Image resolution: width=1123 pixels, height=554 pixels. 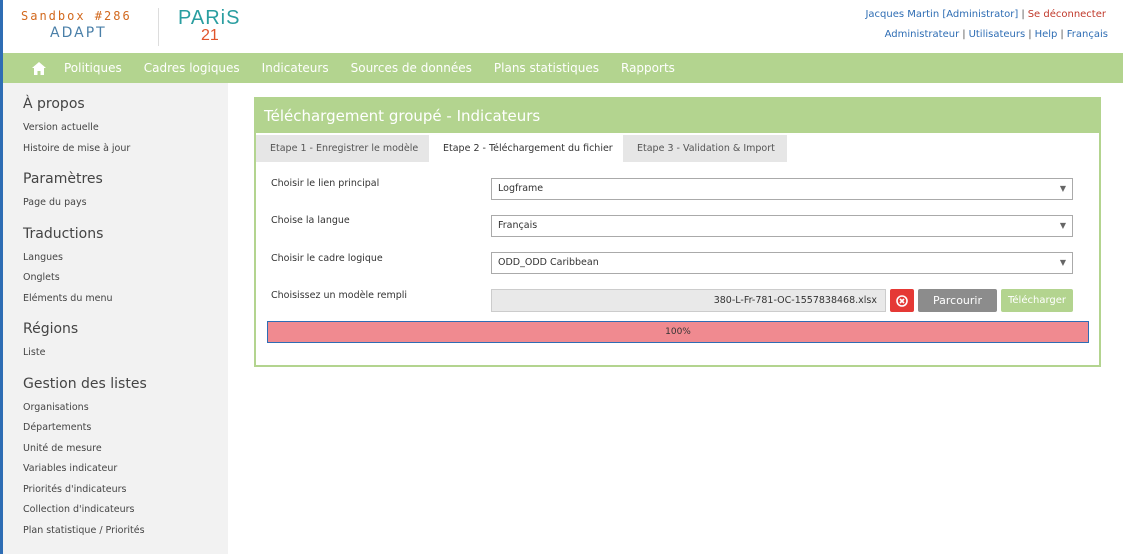 I want to click on help-link: Help, so click(x=1046, y=34).